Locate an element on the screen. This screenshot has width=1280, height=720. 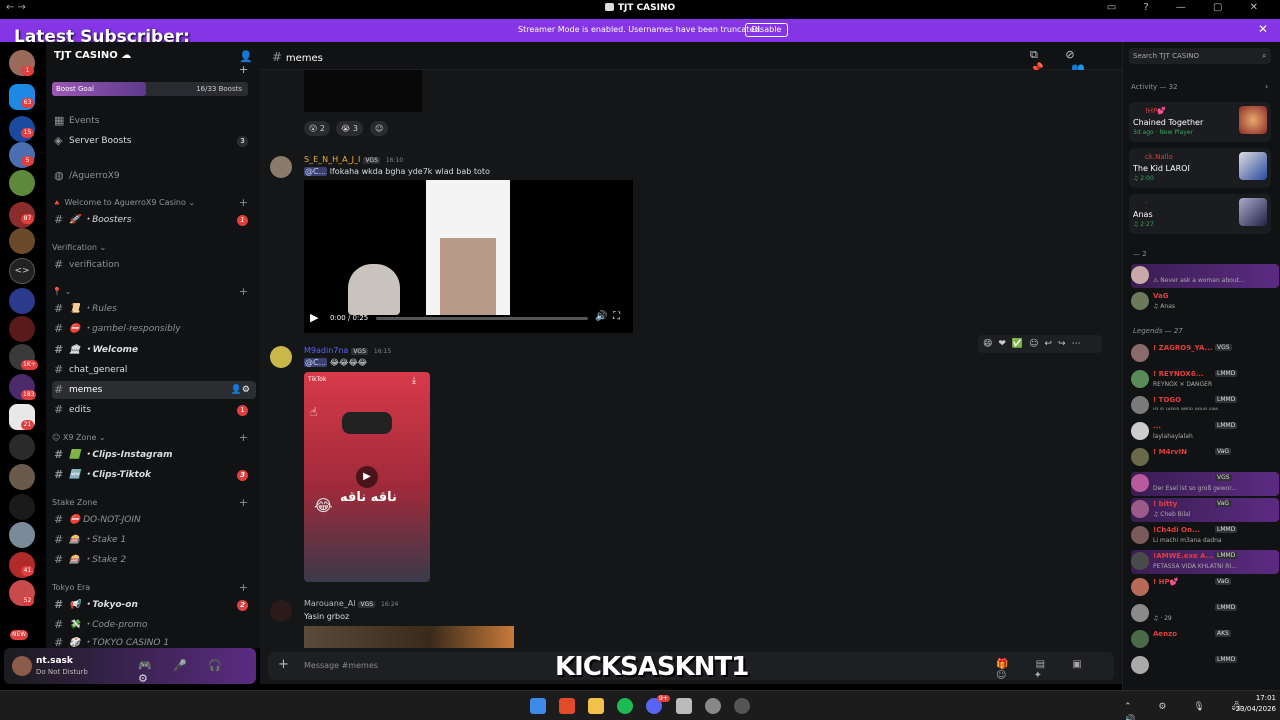
channel-stake-1: # 🎰 ・Stake 1 is located at coordinates (154, 540).